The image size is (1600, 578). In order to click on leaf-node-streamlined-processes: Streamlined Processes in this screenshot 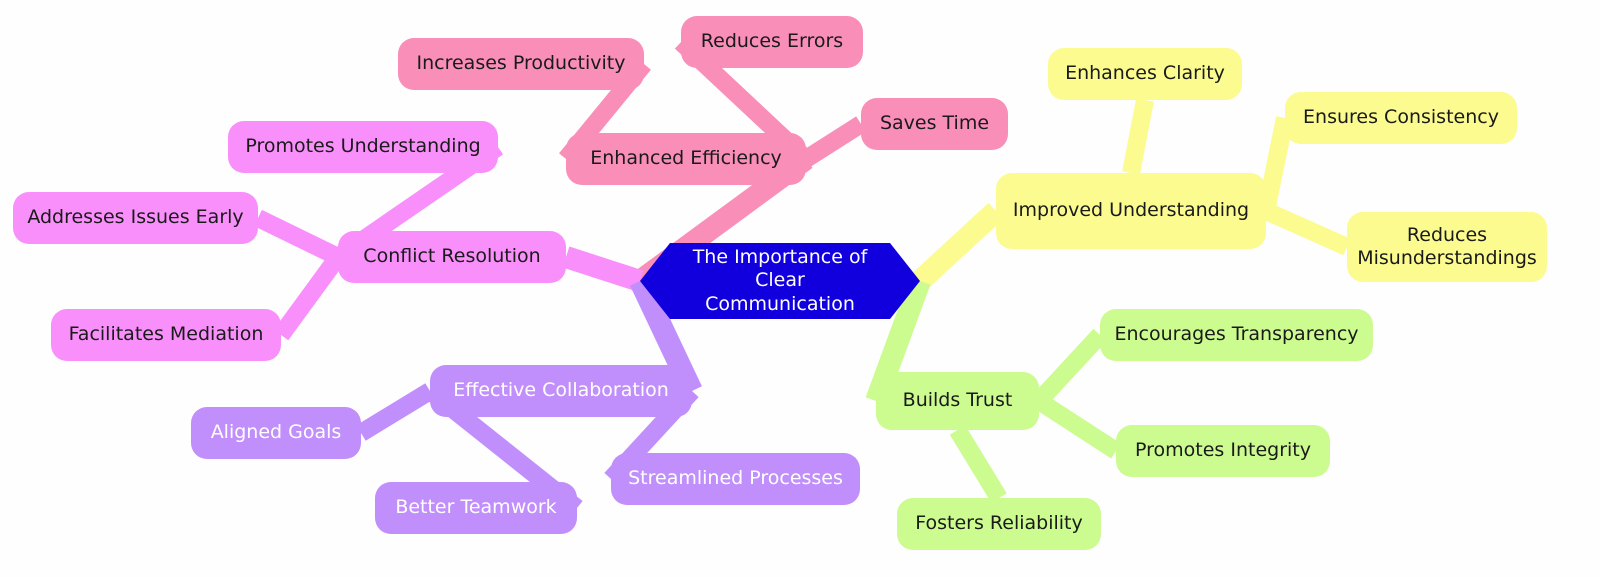, I will do `click(735, 479)`.